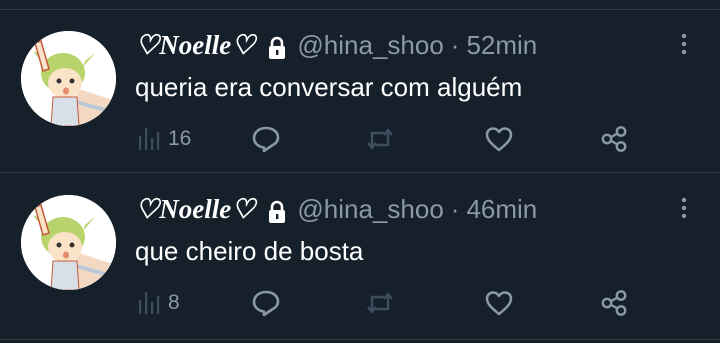 The width and height of the screenshot is (720, 343). What do you see at coordinates (360, 139) in the screenshot?
I see `tweet-actions: 16` at bounding box center [360, 139].